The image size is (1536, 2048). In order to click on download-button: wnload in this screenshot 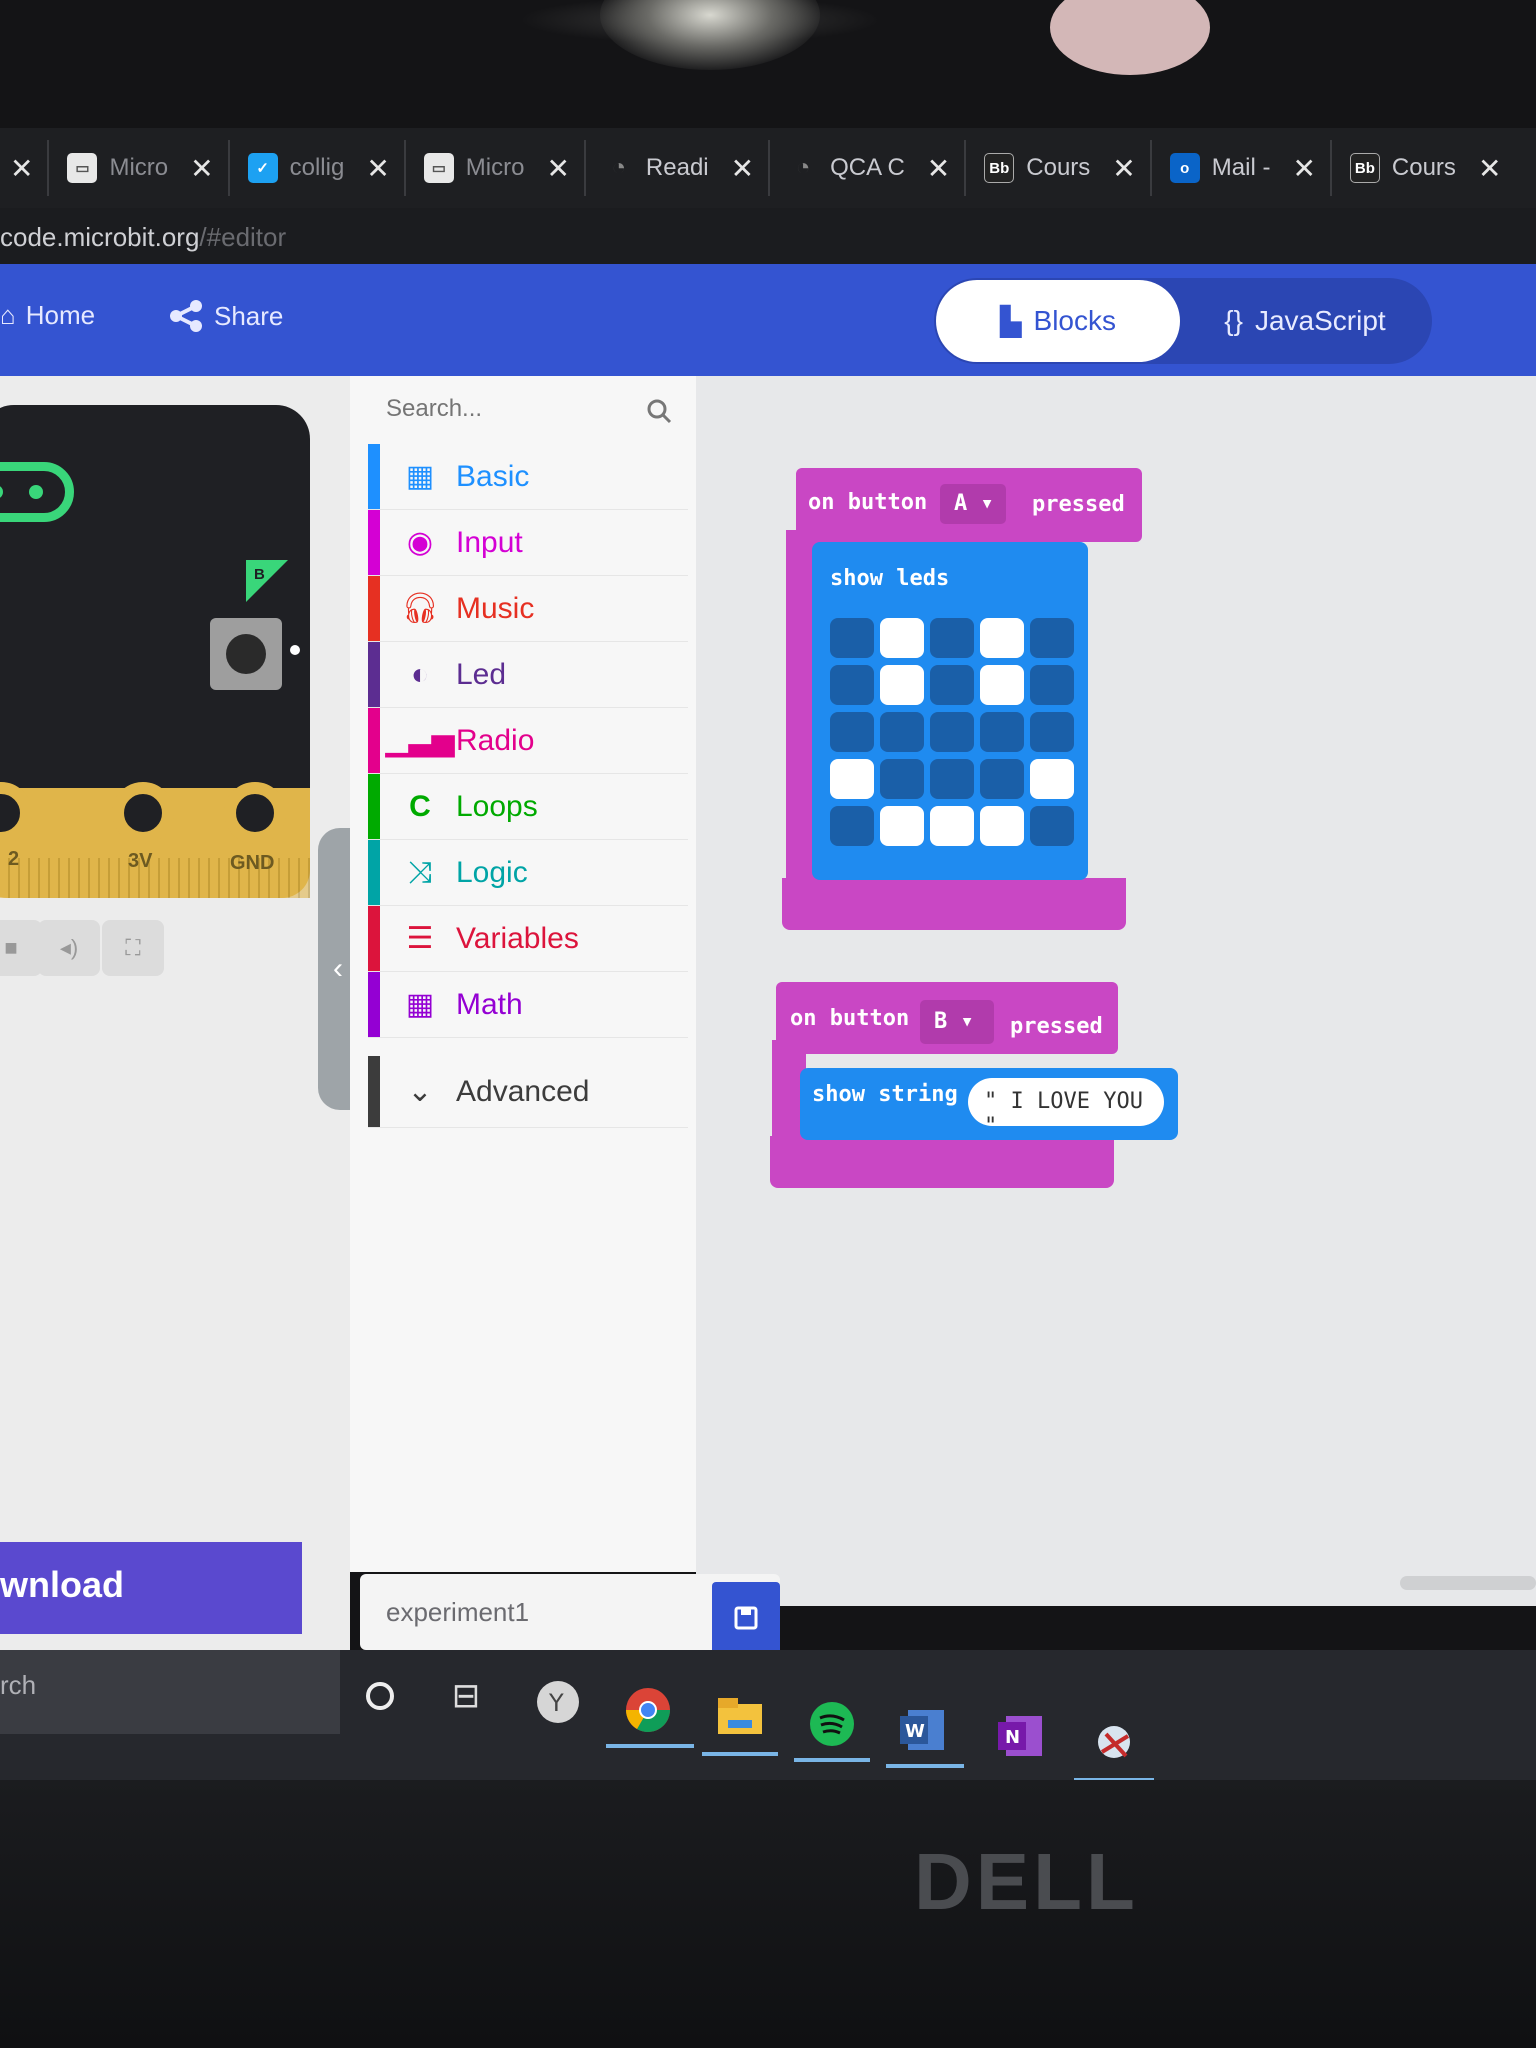, I will do `click(151, 1588)`.